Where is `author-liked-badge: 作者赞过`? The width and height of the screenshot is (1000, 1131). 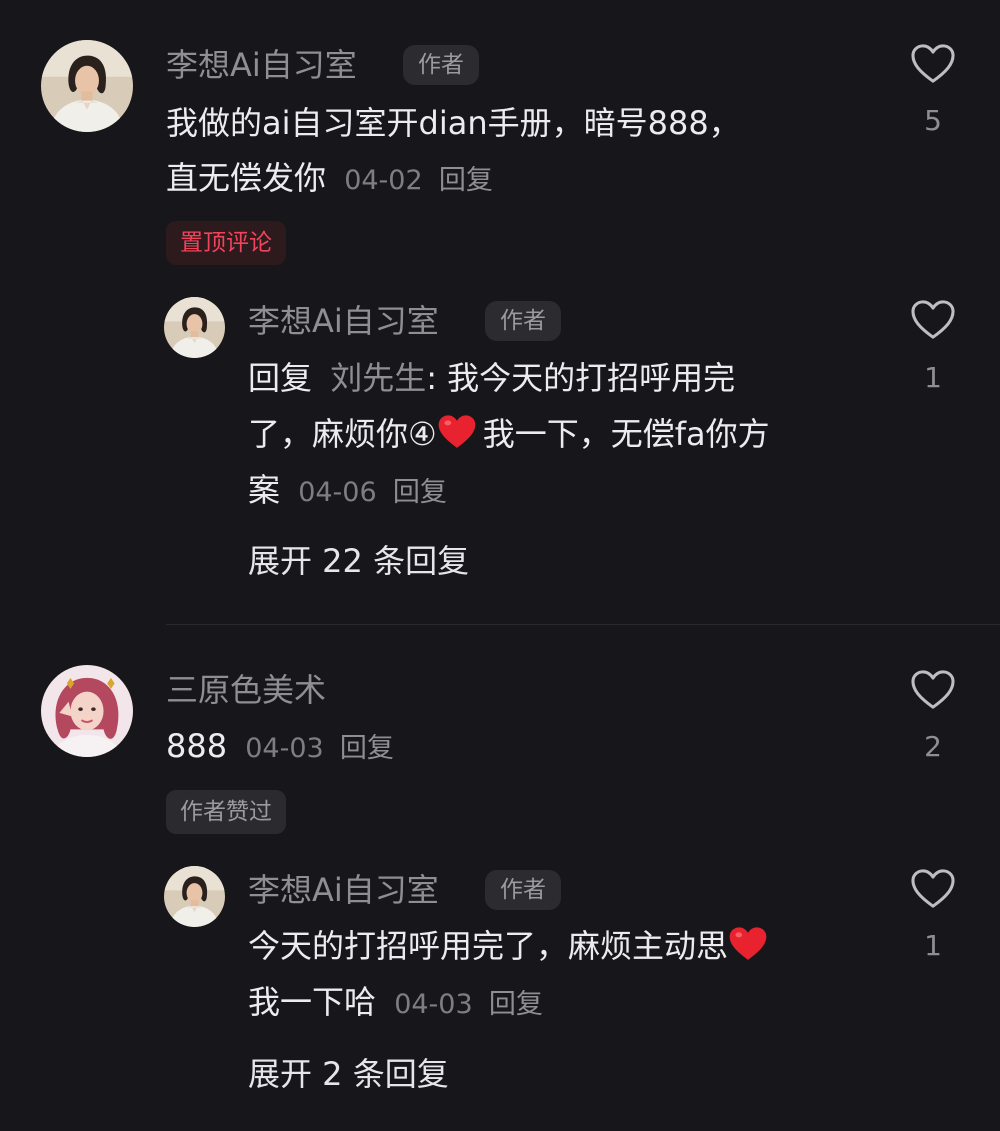
author-liked-badge: 作者赞过 is located at coordinates (226, 812).